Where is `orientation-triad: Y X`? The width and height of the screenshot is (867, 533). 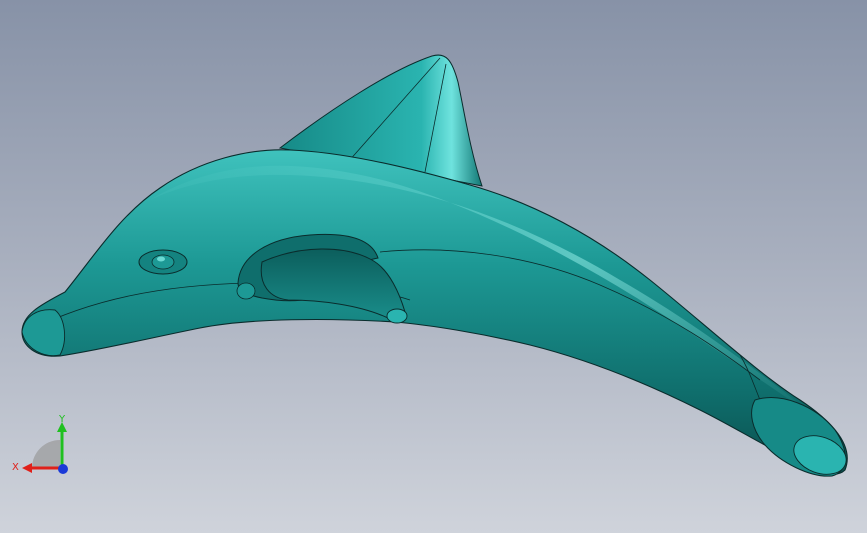 orientation-triad: Y X is located at coordinates (40, 444).